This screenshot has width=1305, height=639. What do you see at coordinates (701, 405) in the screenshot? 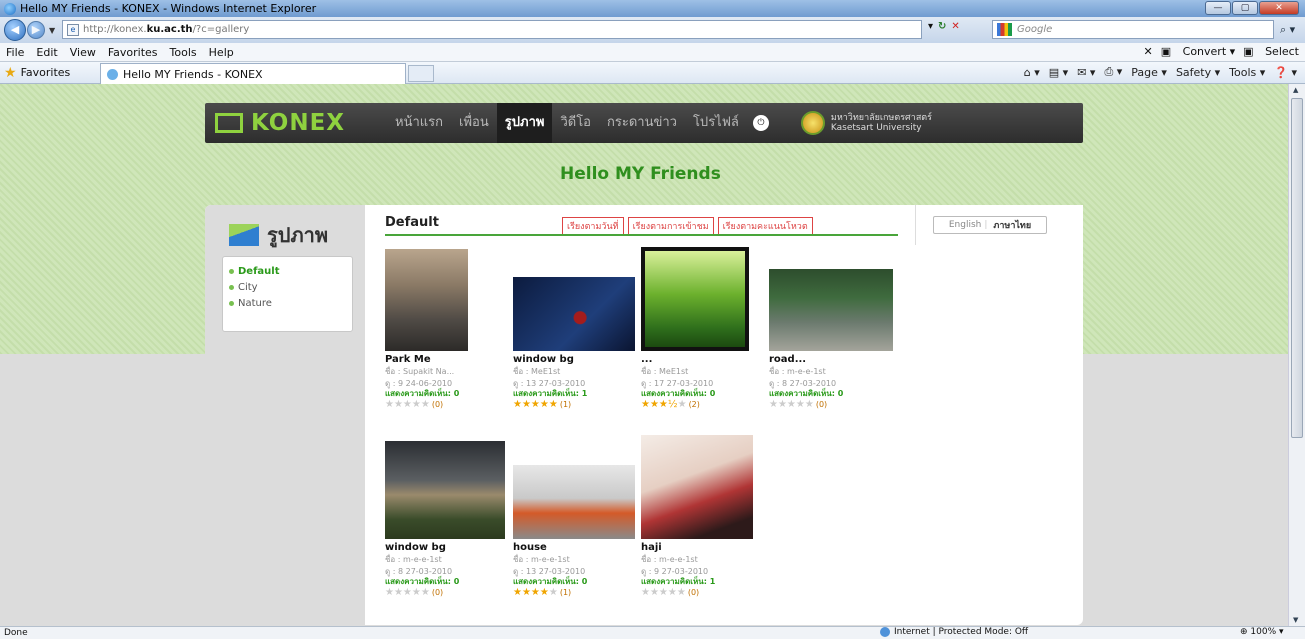
I see `photo-rating: ★★★½★ (2)` at bounding box center [701, 405].